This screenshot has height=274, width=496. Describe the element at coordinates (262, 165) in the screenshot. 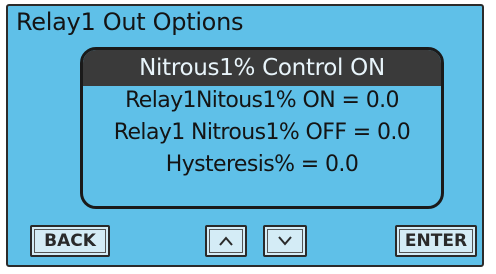

I see `hysteresis-setting: Hysteresis% = 0.0` at that location.